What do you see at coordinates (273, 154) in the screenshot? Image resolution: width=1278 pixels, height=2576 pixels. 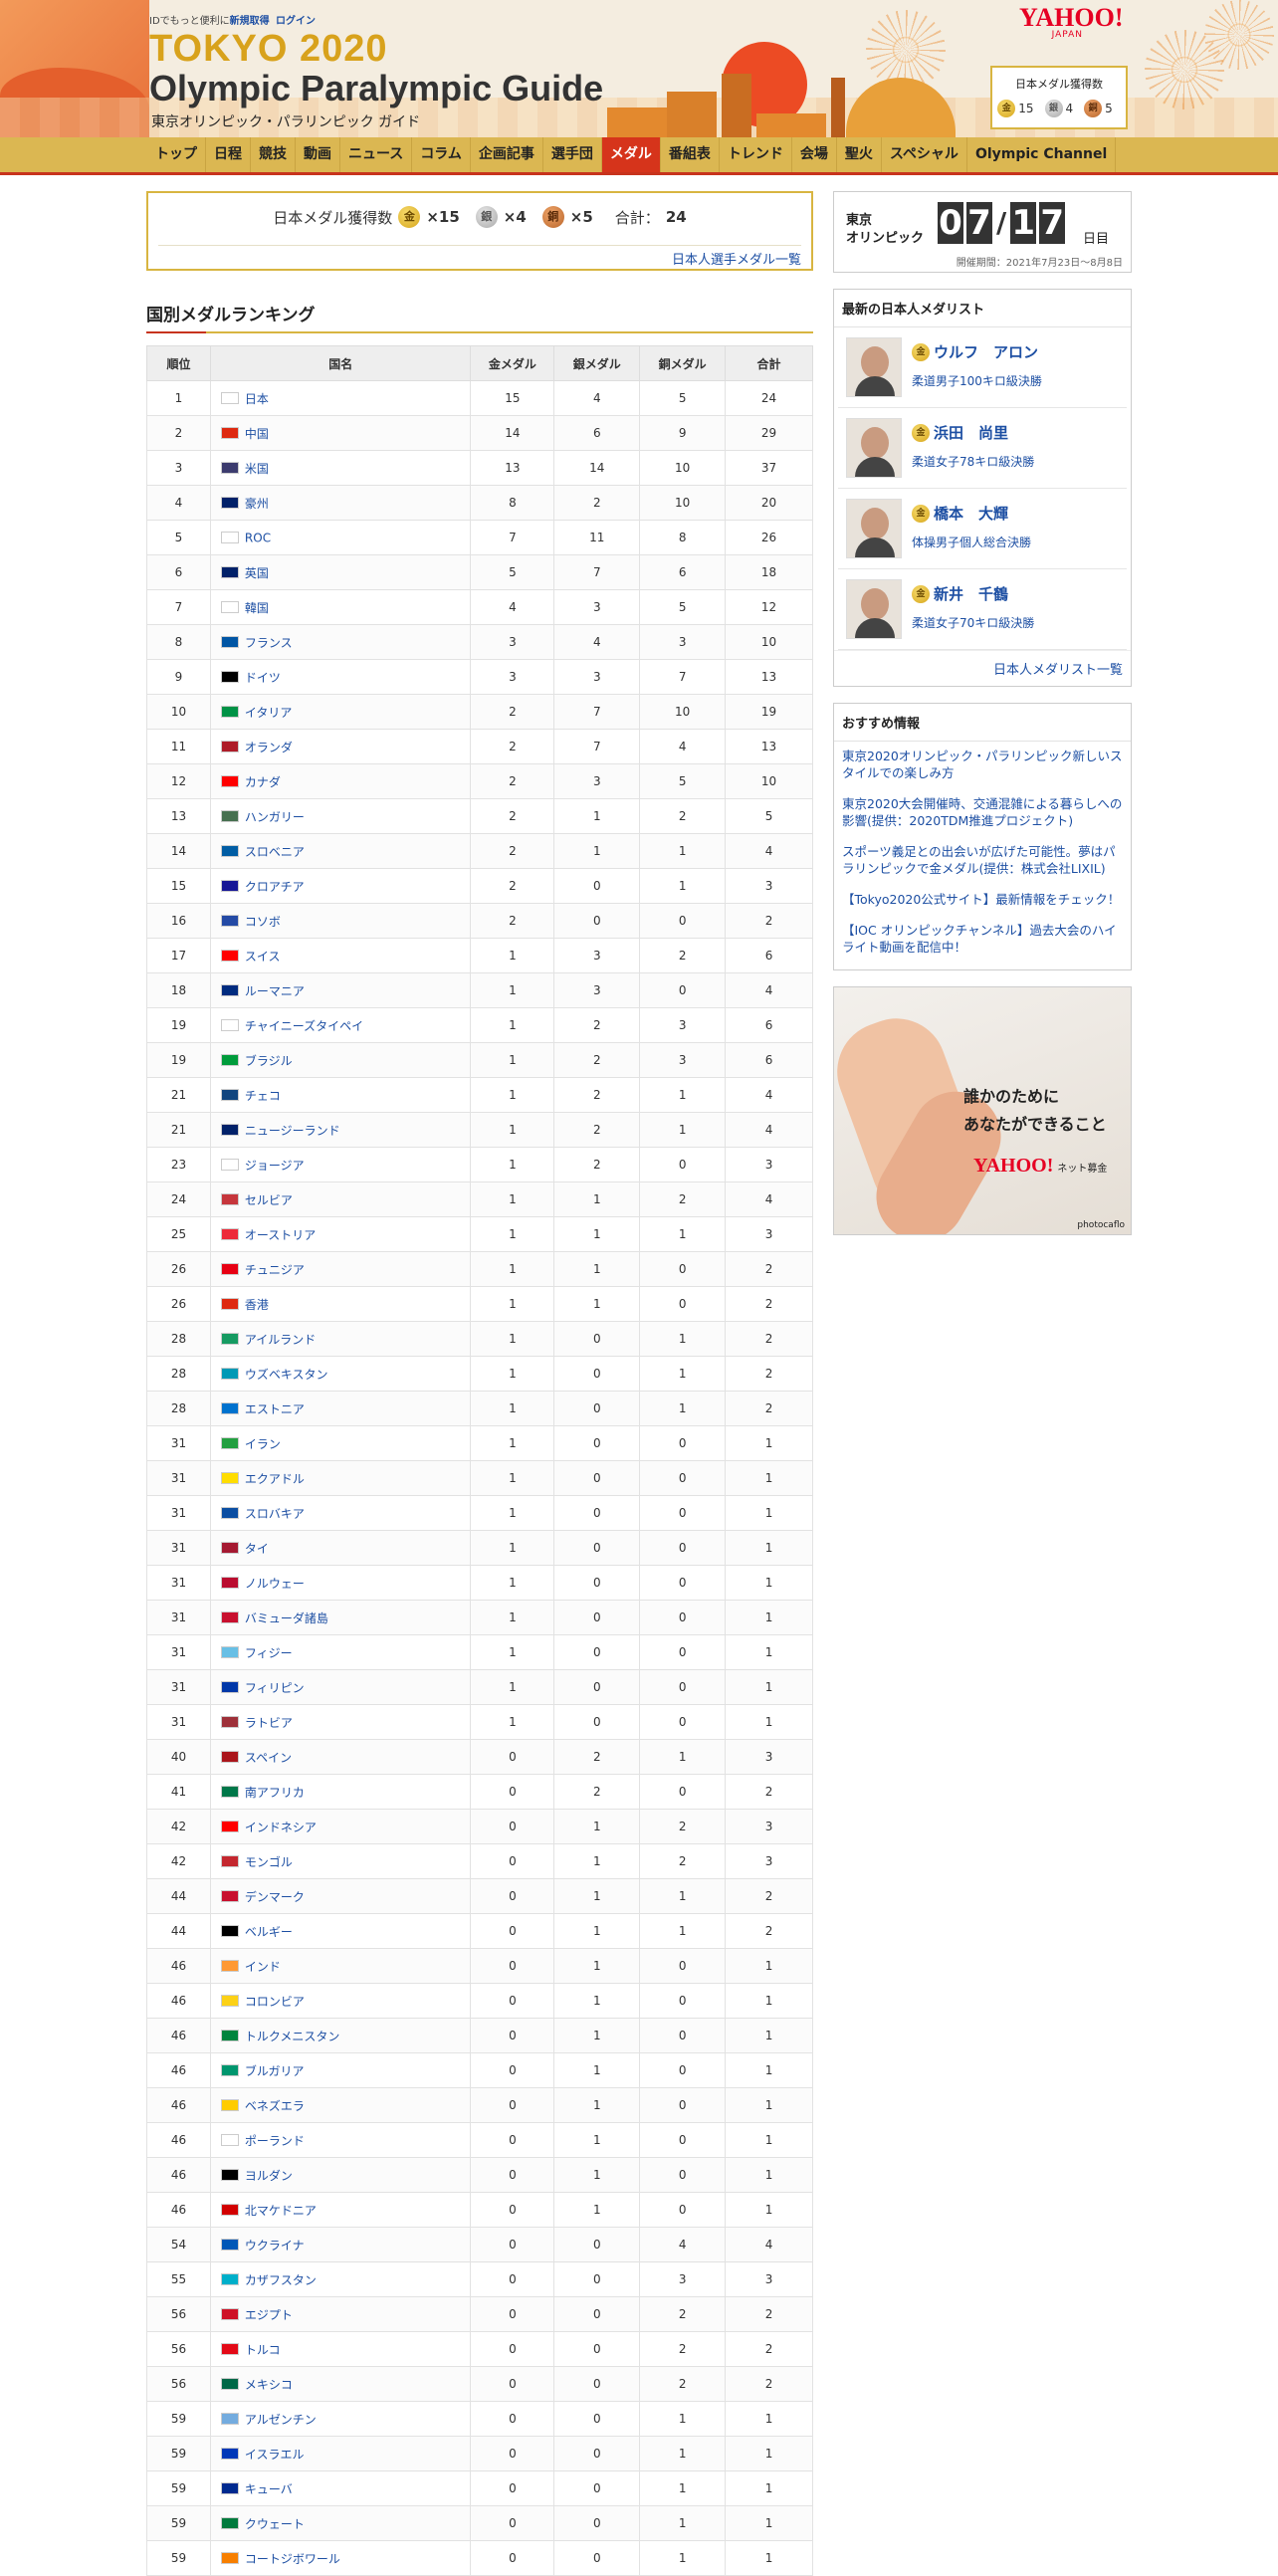 I see `nav-item: 競技` at bounding box center [273, 154].